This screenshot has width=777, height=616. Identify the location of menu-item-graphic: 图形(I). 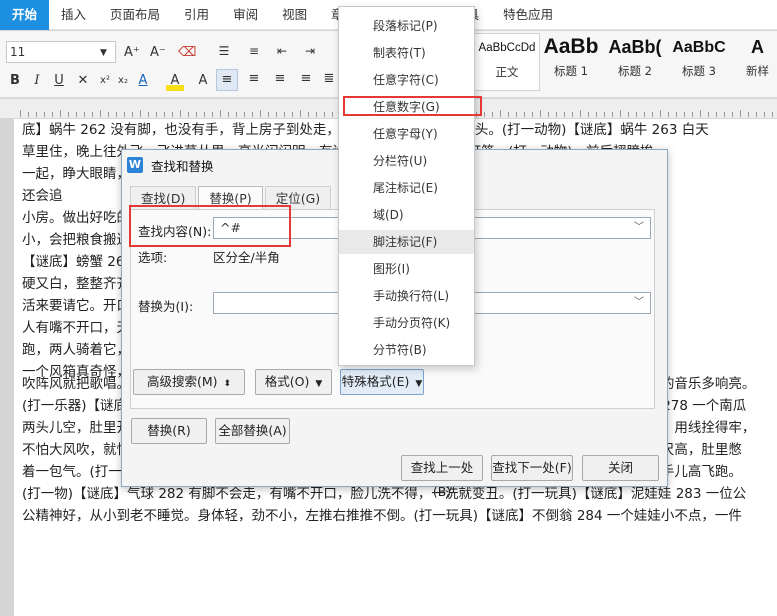
(406, 269).